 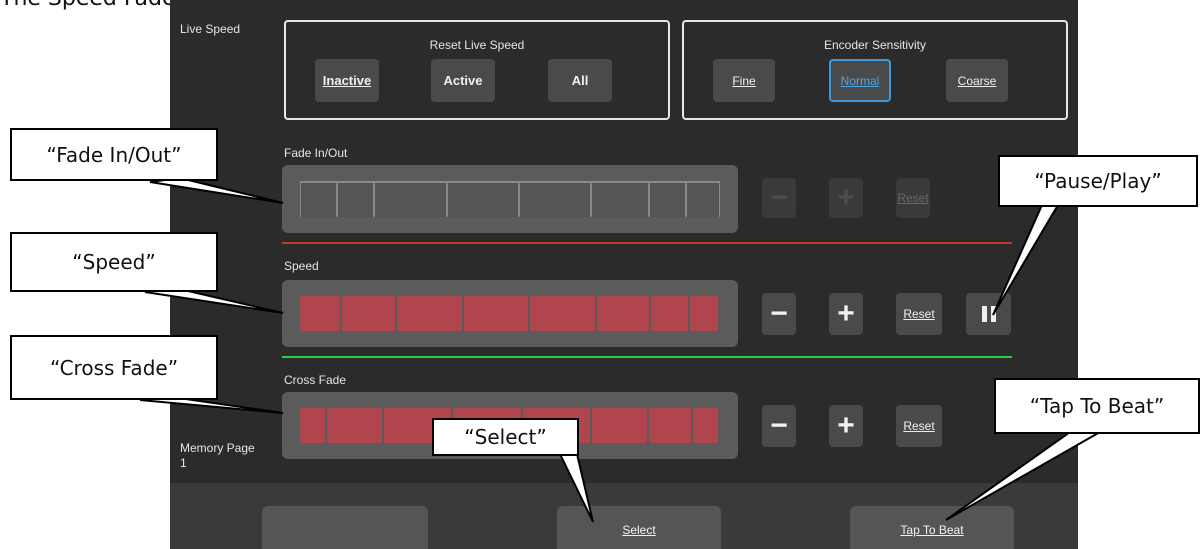 What do you see at coordinates (345, 527) in the screenshot?
I see `softkey-blank-button` at bounding box center [345, 527].